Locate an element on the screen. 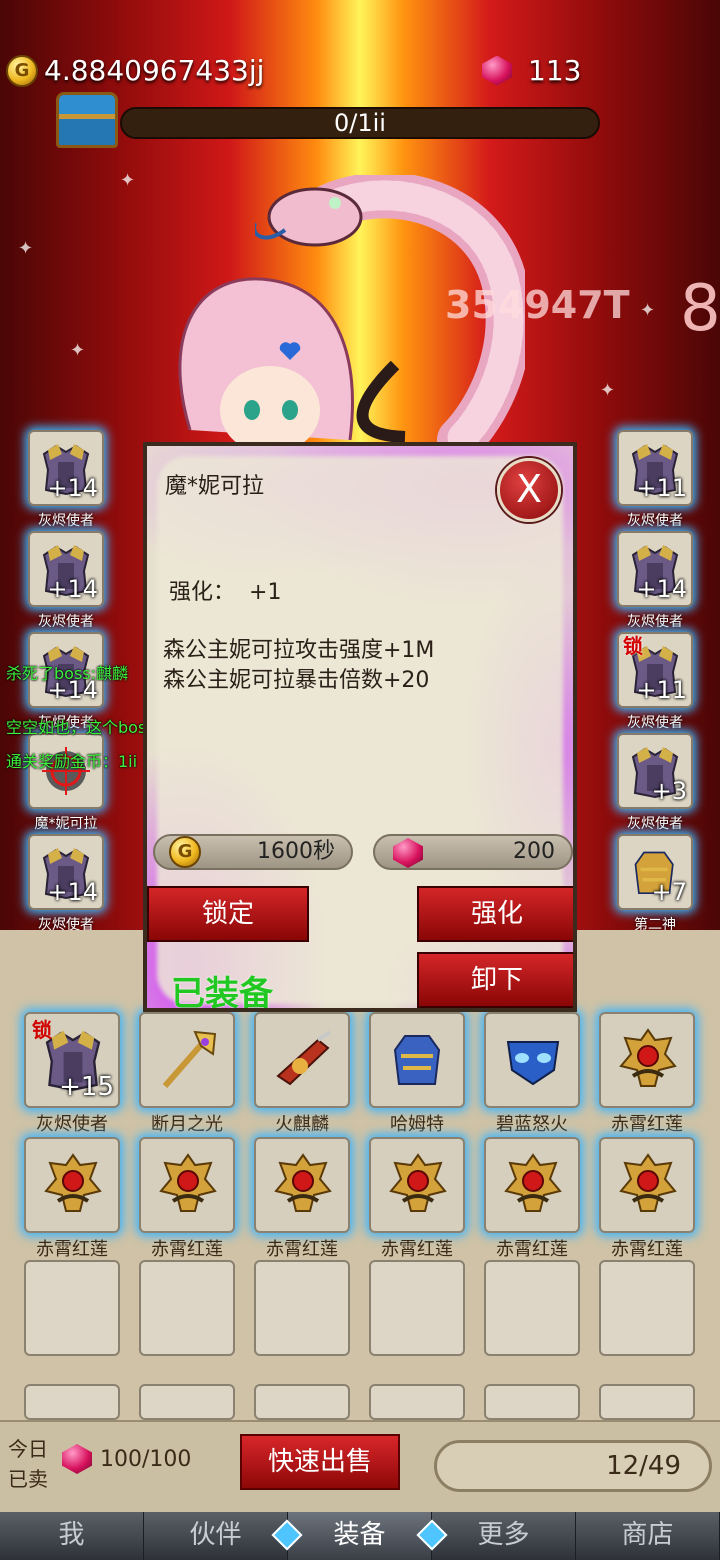  bottom-bar: 今日 已卖 100/100 快速出售 12/49 is located at coordinates (360, 1466).